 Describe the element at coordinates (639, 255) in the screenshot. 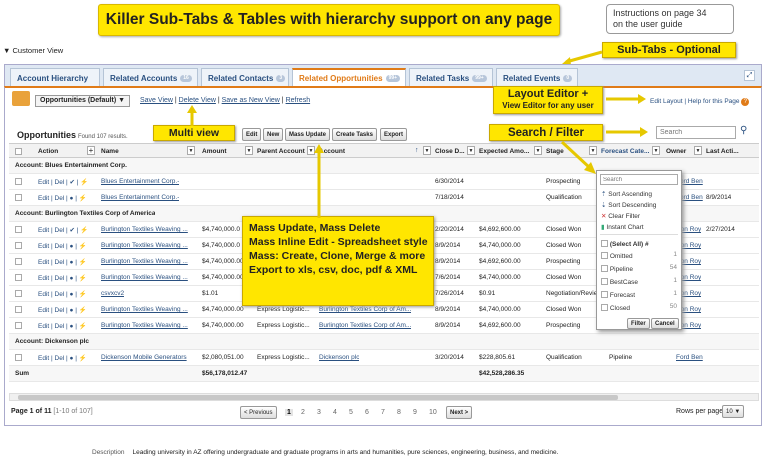

I see `filter-option: Omitted 1` at that location.